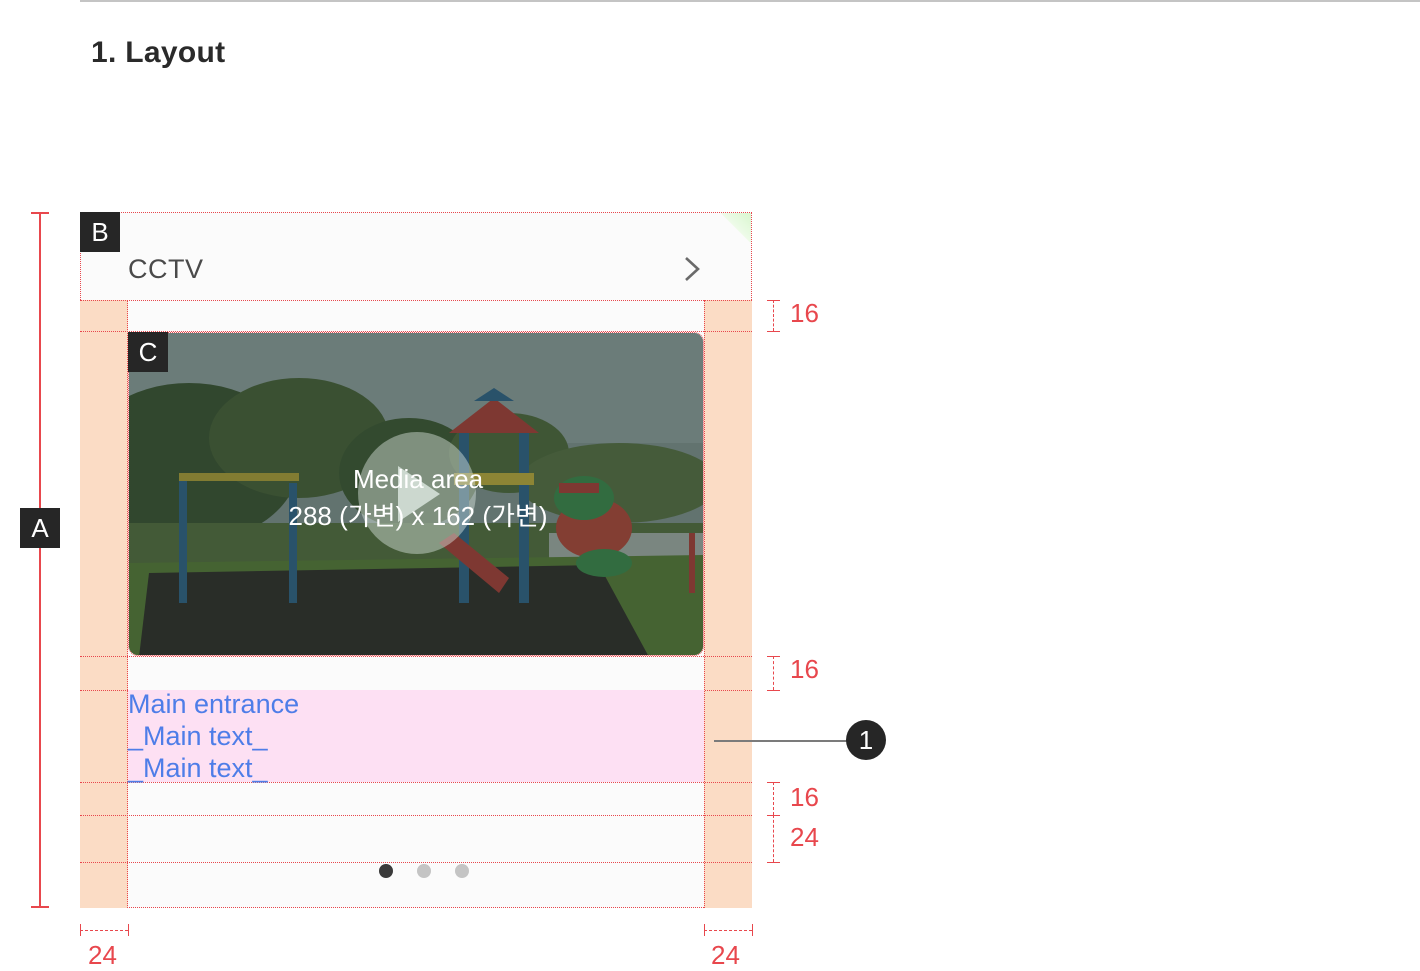 This screenshot has height=971, width=1420. Describe the element at coordinates (752, 930) in the screenshot. I see `dim-right-padding-cap-b` at that location.